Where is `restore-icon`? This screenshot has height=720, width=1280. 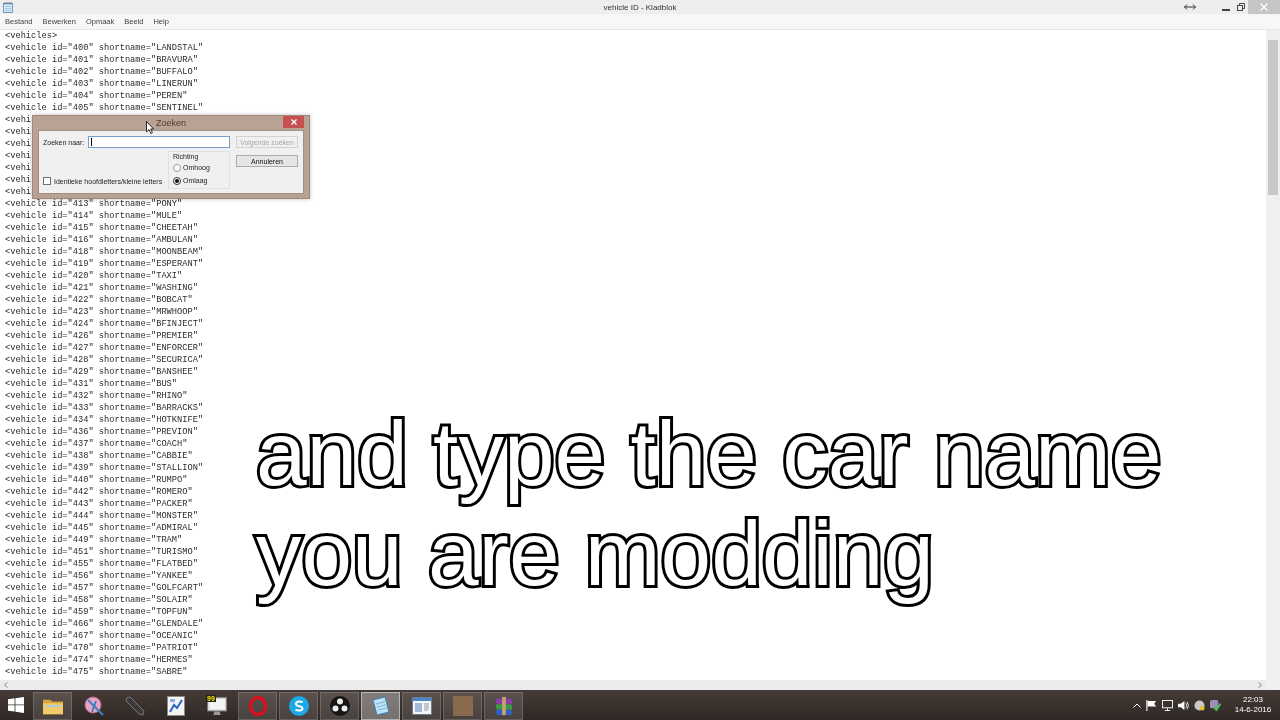 restore-icon is located at coordinates (1240, 7).